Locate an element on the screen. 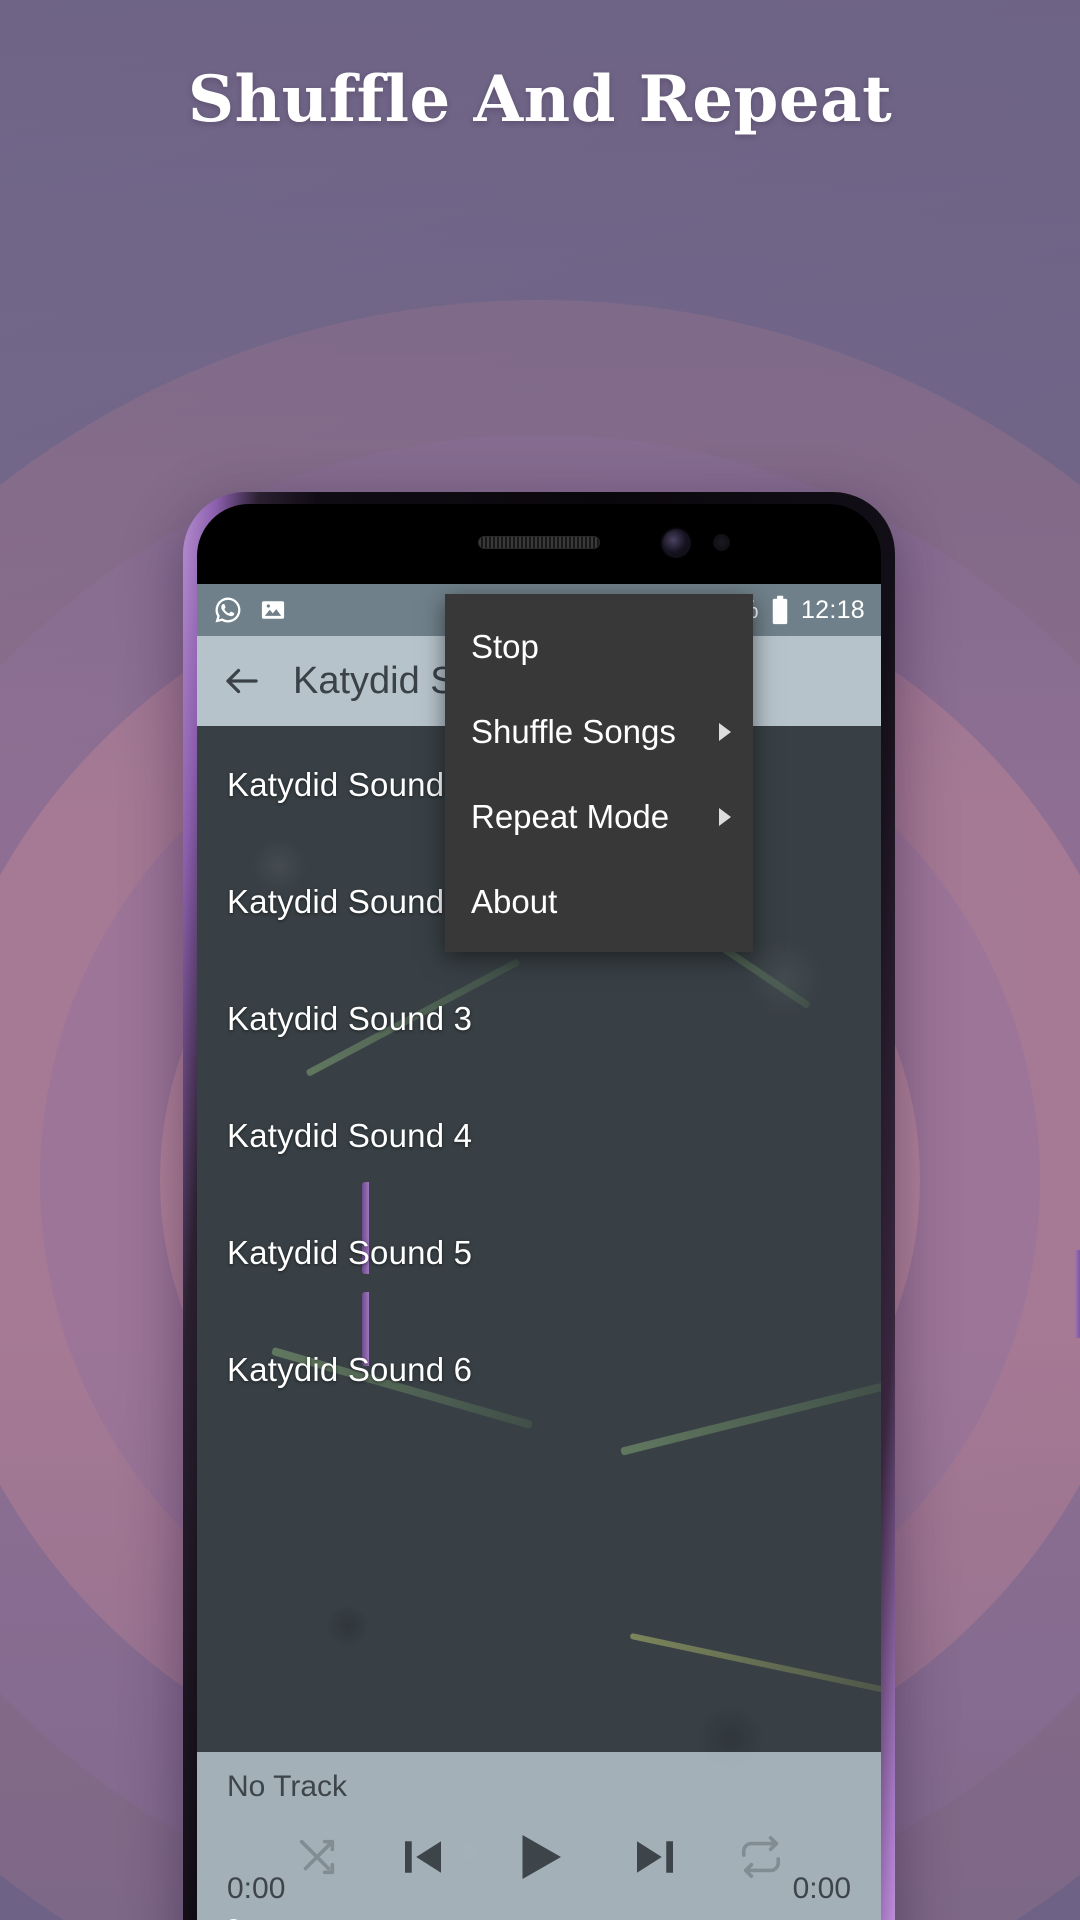  list-item: Katydid Sound 6 is located at coordinates (539, 1369).